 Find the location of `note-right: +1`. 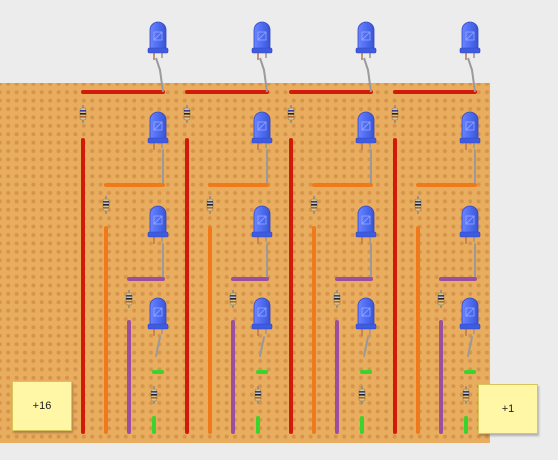

note-right: +1 is located at coordinates (508, 409).